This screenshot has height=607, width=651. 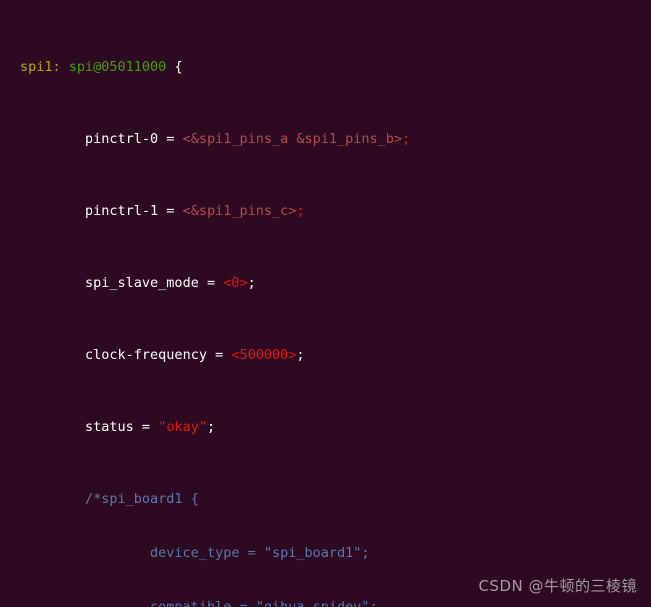 I want to click on prop-pinctrl0-value: <&spi1_pins_a &spi1_pins_b>, so click(x=292, y=139).